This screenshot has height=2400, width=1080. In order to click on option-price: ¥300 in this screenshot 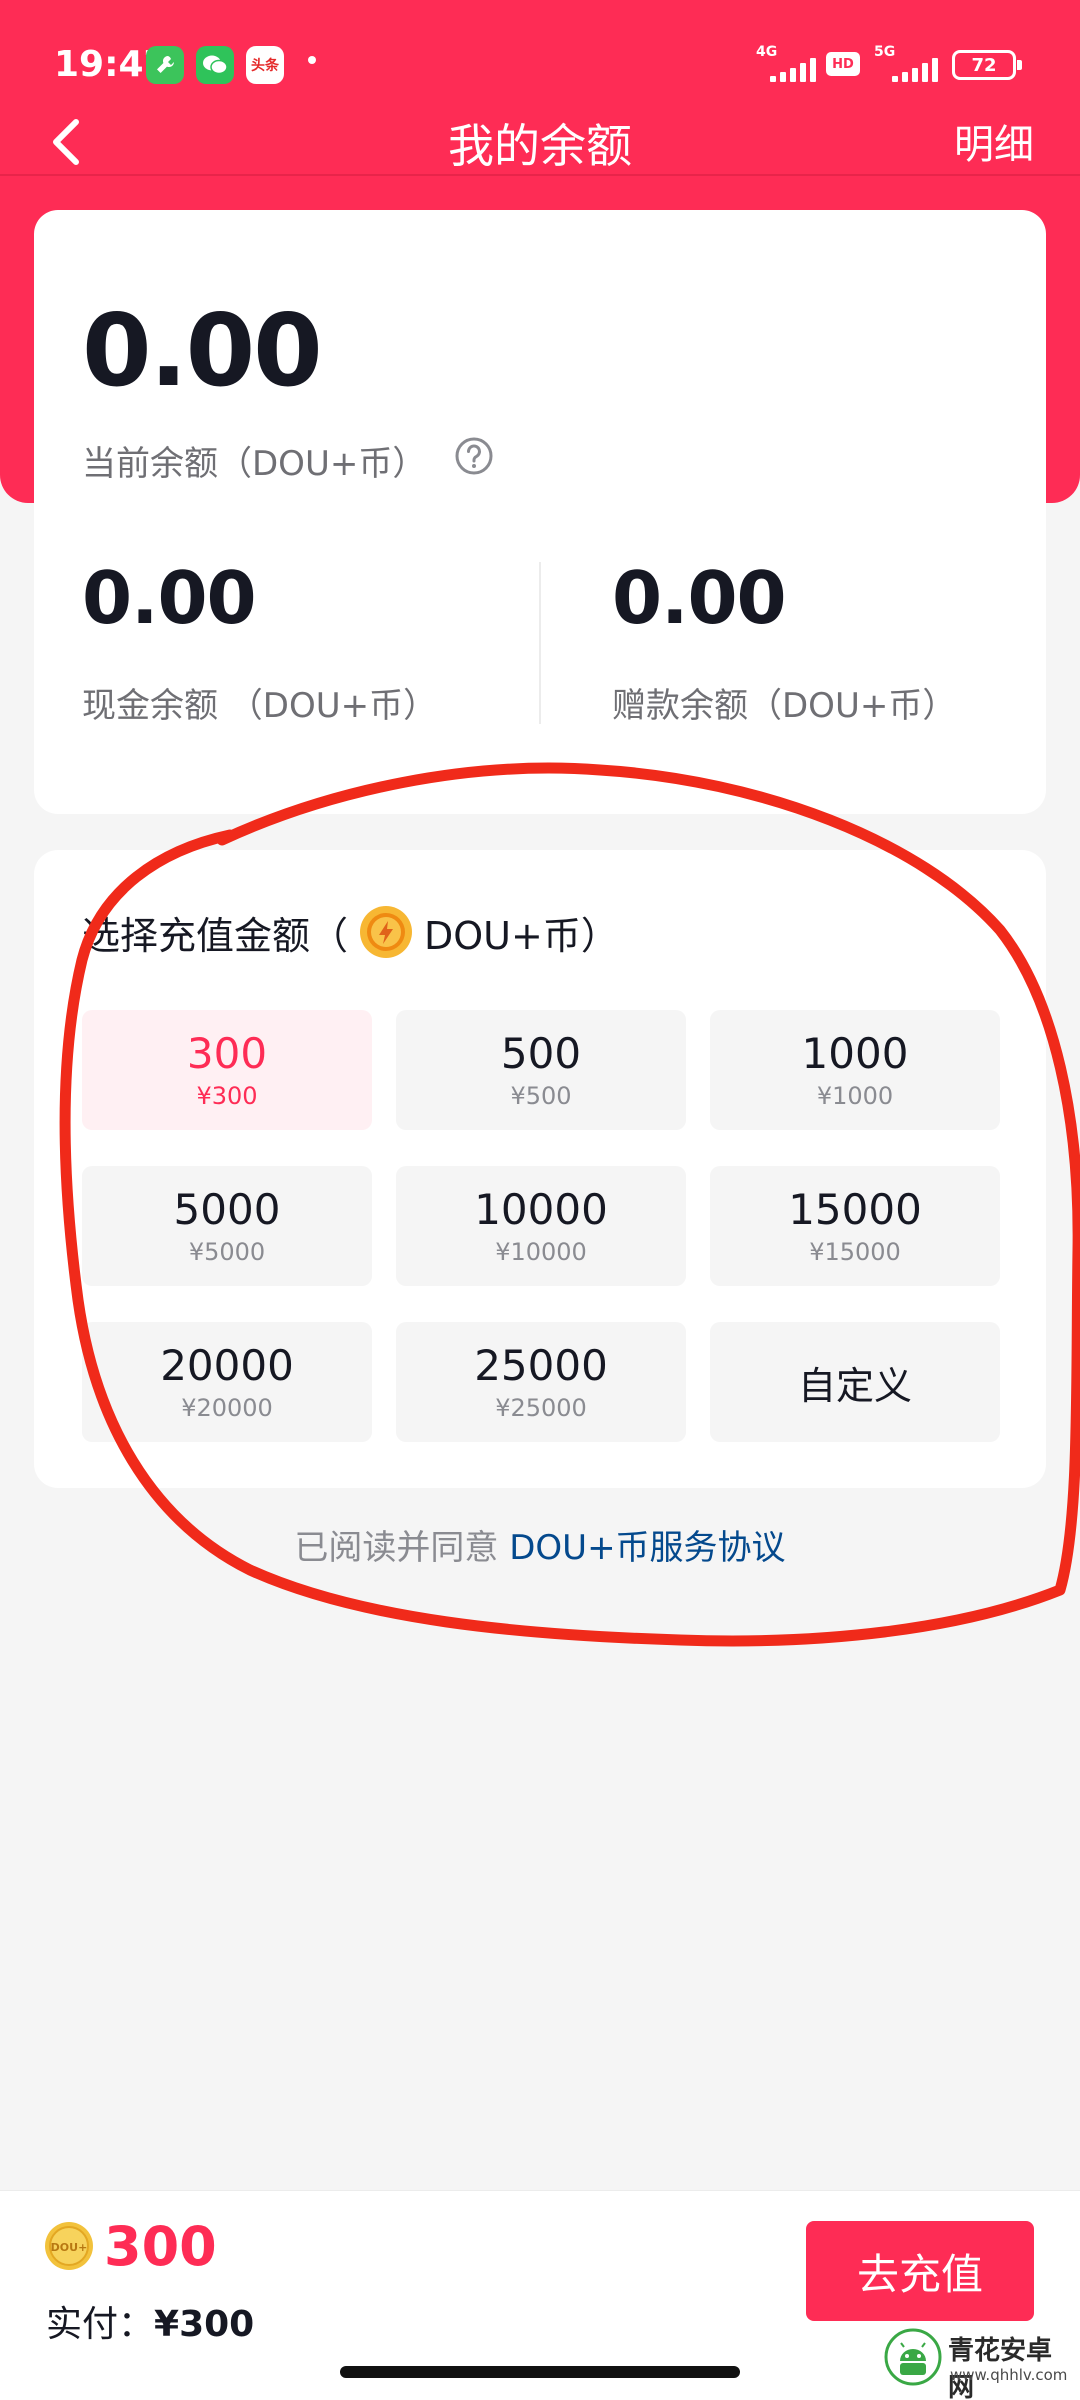, I will do `click(227, 1096)`.